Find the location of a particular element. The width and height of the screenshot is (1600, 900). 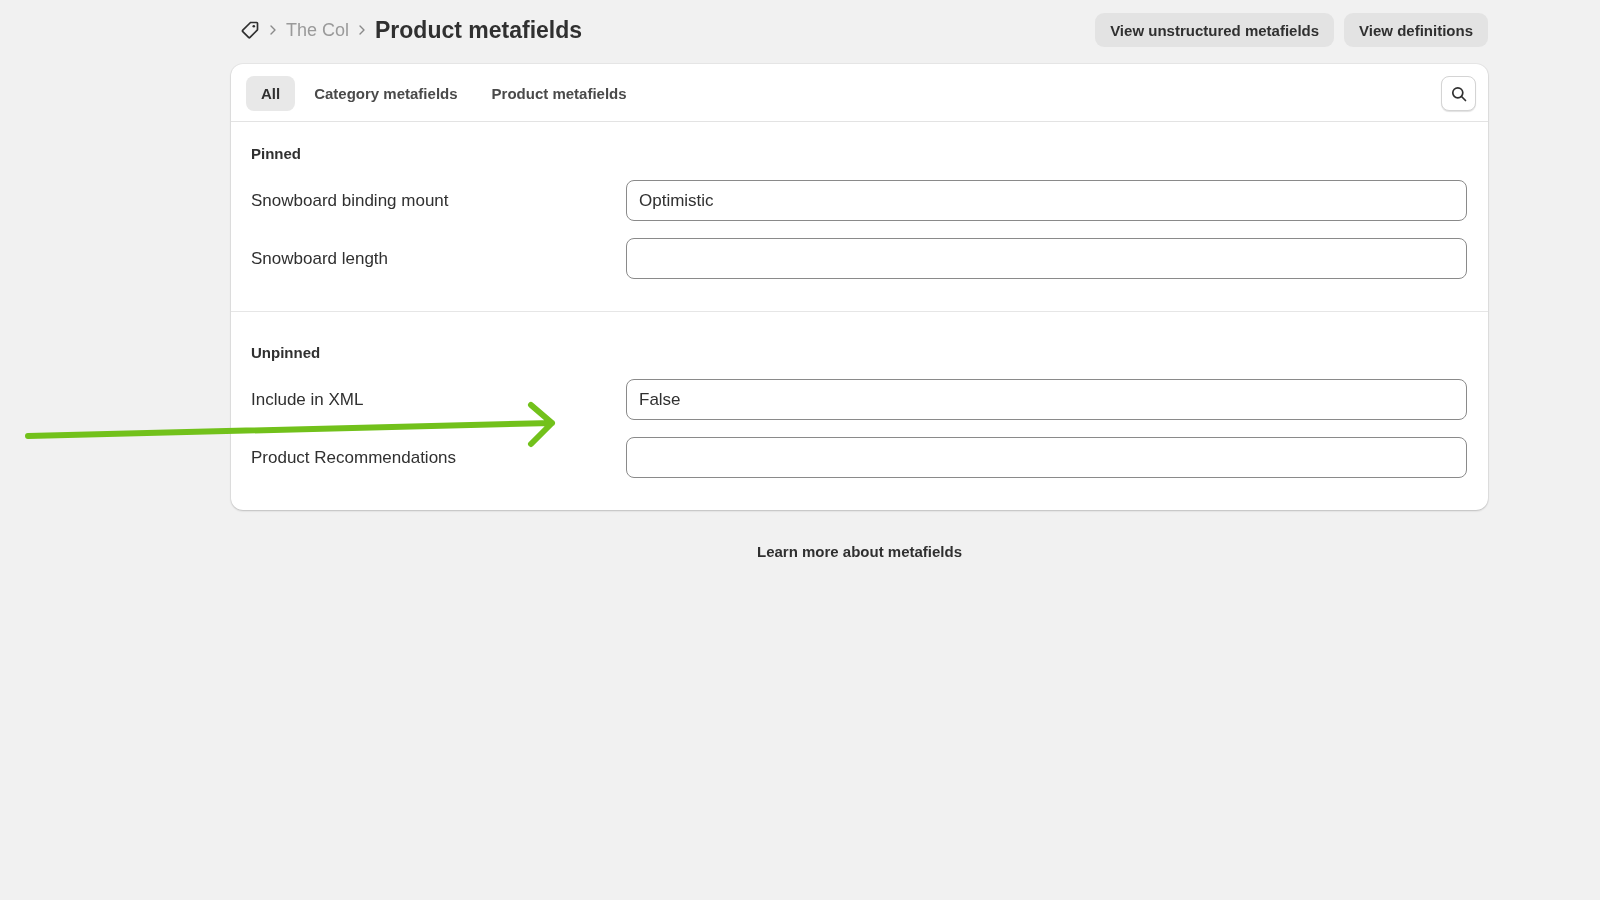

tab: Category metafields is located at coordinates (386, 93).